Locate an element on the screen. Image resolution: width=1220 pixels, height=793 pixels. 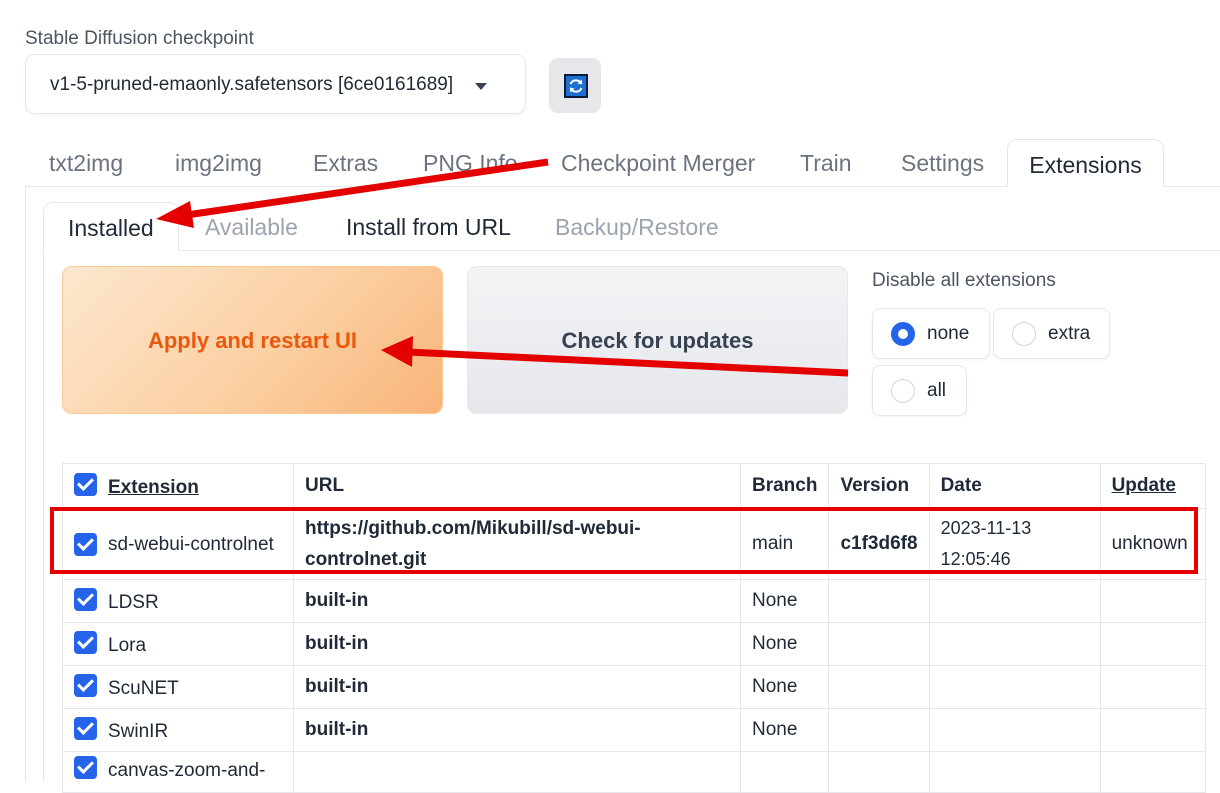
annotation-arrow-to-apply is located at coordinates (628, 362).